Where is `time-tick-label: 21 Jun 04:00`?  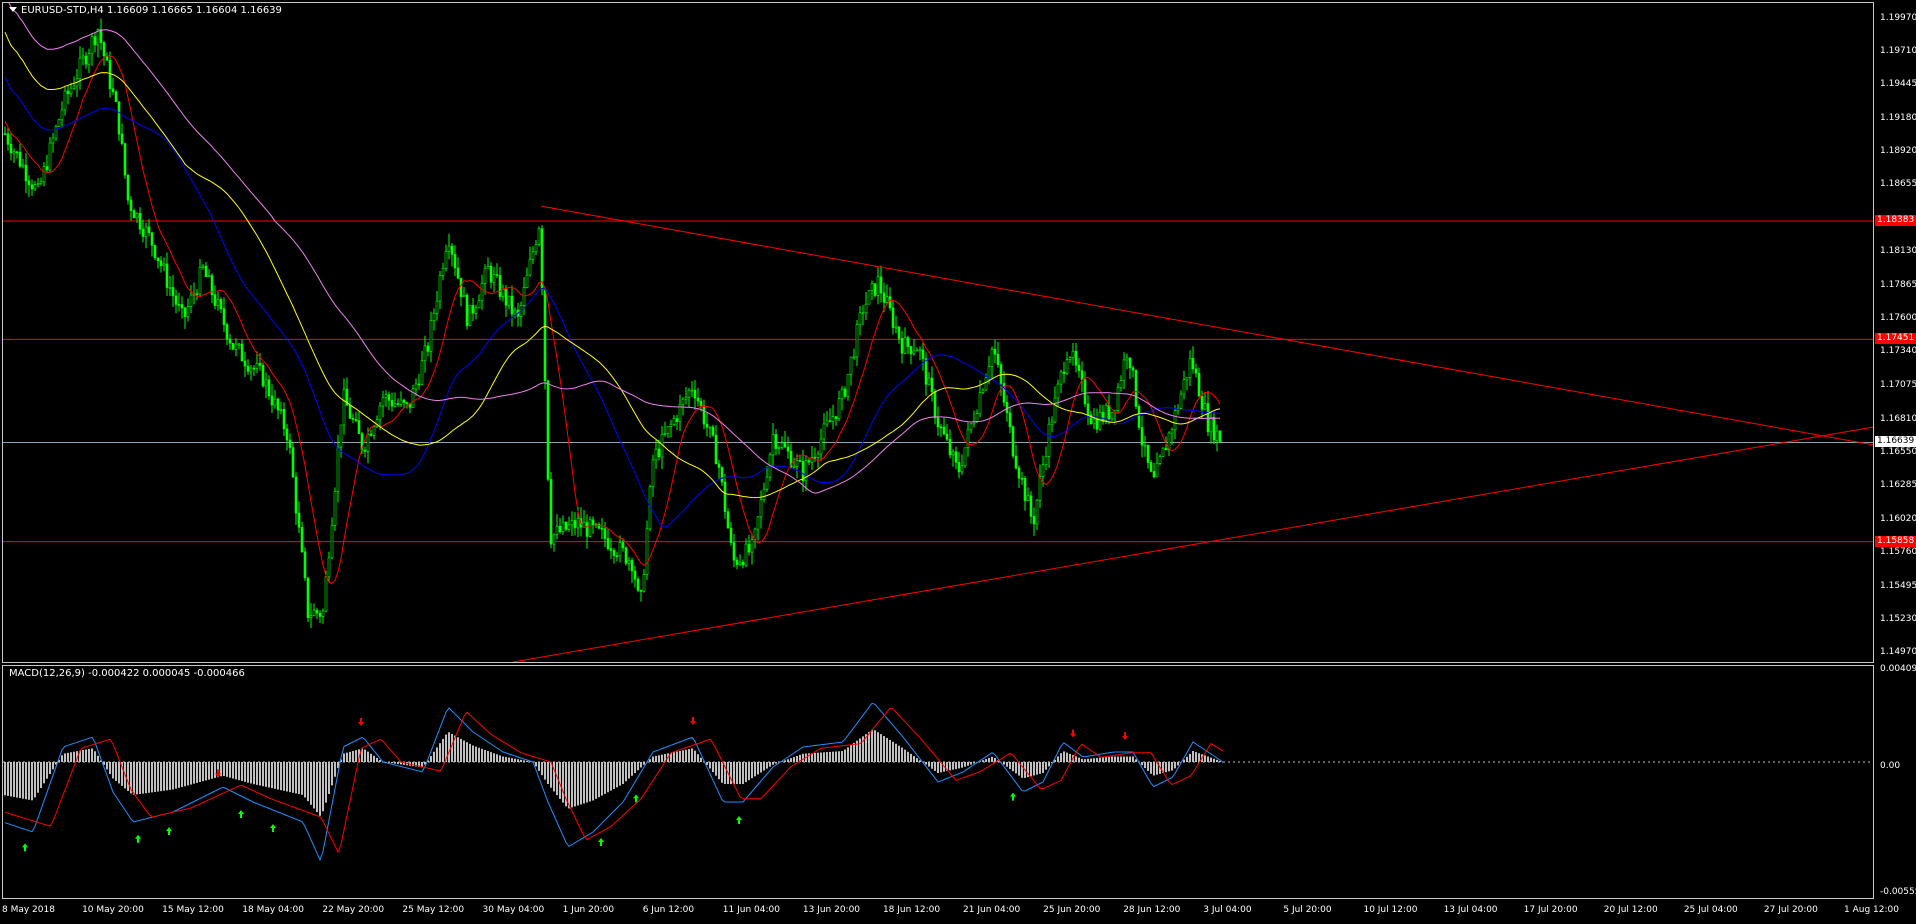
time-tick-label: 21 Jun 04:00 is located at coordinates (992, 910).